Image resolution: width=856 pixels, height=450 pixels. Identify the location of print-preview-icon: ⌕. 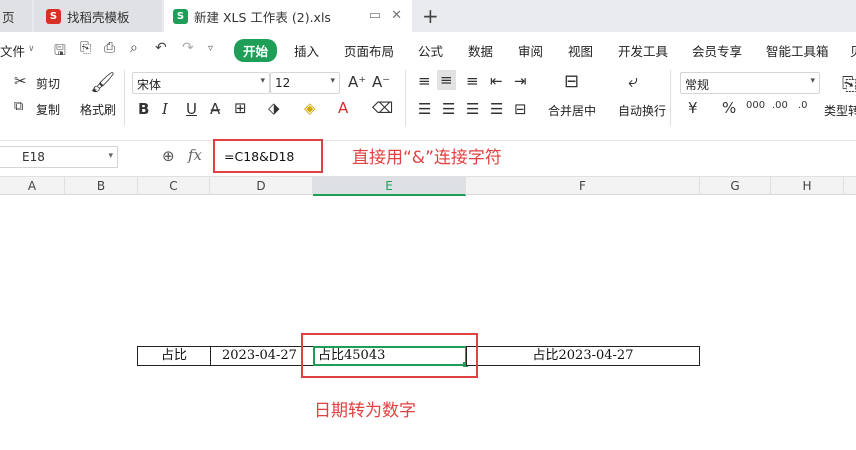
(134, 48).